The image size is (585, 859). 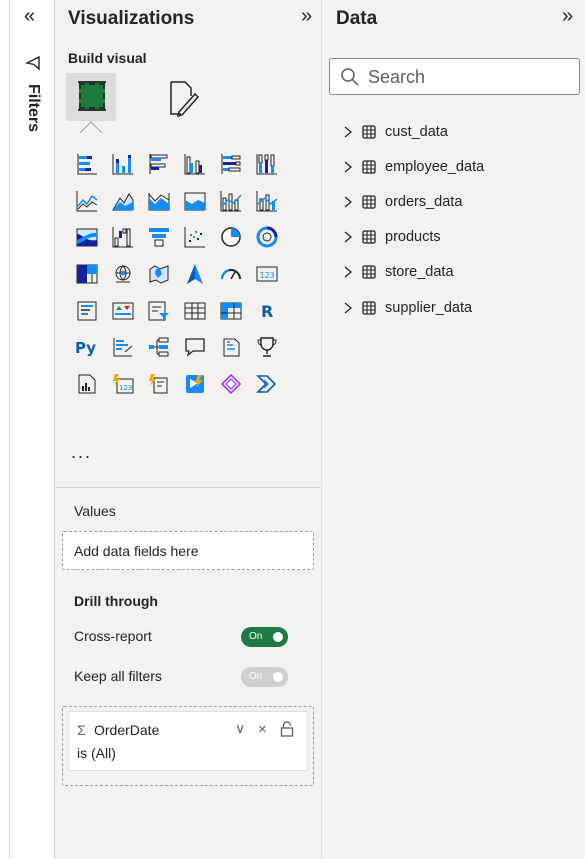 I want to click on map-icon, so click(x=123, y=274).